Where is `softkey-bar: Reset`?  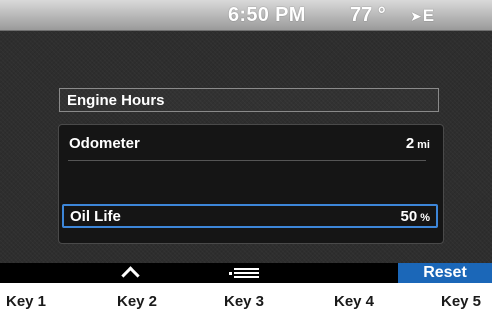 softkey-bar: Reset is located at coordinates (246, 273).